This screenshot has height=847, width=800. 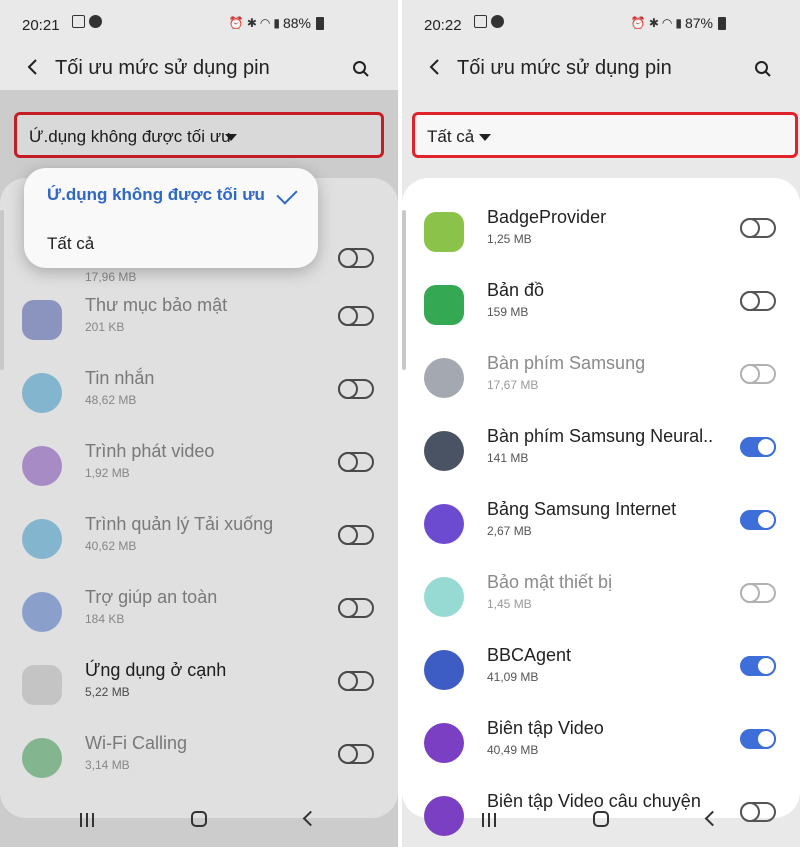 I want to click on app-name: Trợ giúp an toàn, so click(x=151, y=597).